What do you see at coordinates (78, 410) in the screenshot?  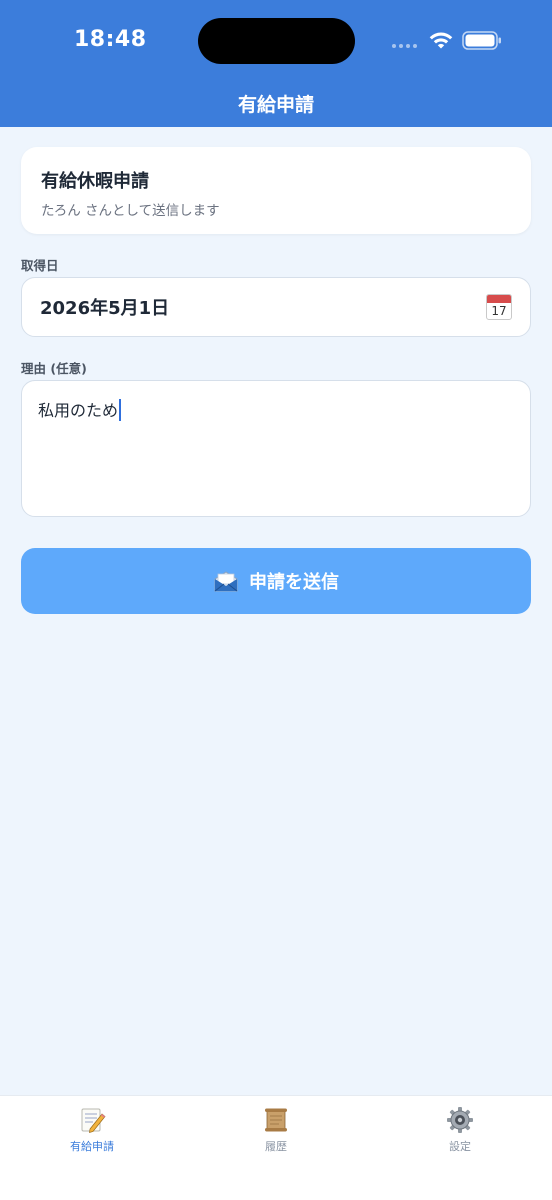 I see `reason-text: 私用のため` at bounding box center [78, 410].